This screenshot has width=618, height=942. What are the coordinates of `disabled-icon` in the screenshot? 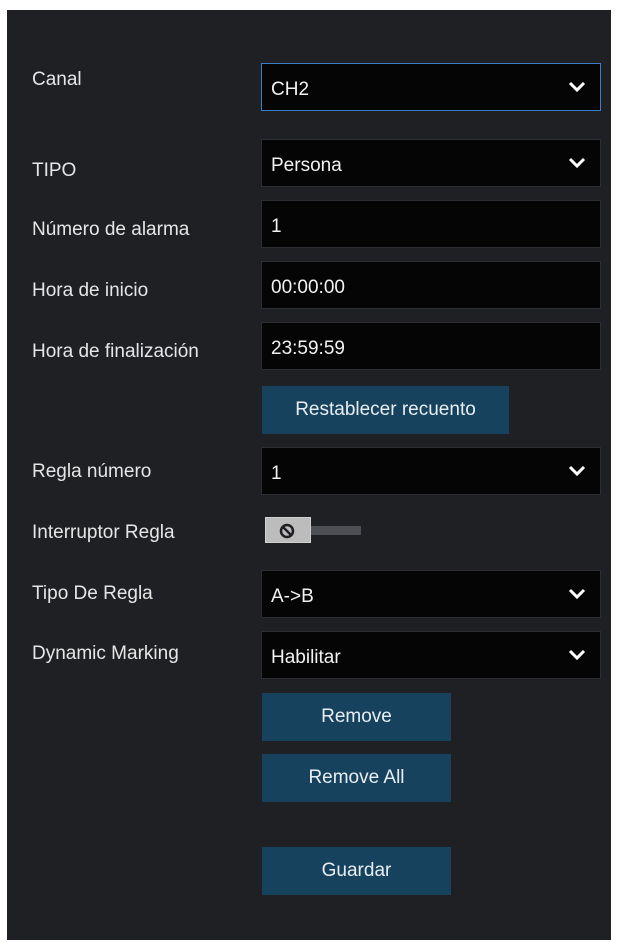 It's located at (287, 531).